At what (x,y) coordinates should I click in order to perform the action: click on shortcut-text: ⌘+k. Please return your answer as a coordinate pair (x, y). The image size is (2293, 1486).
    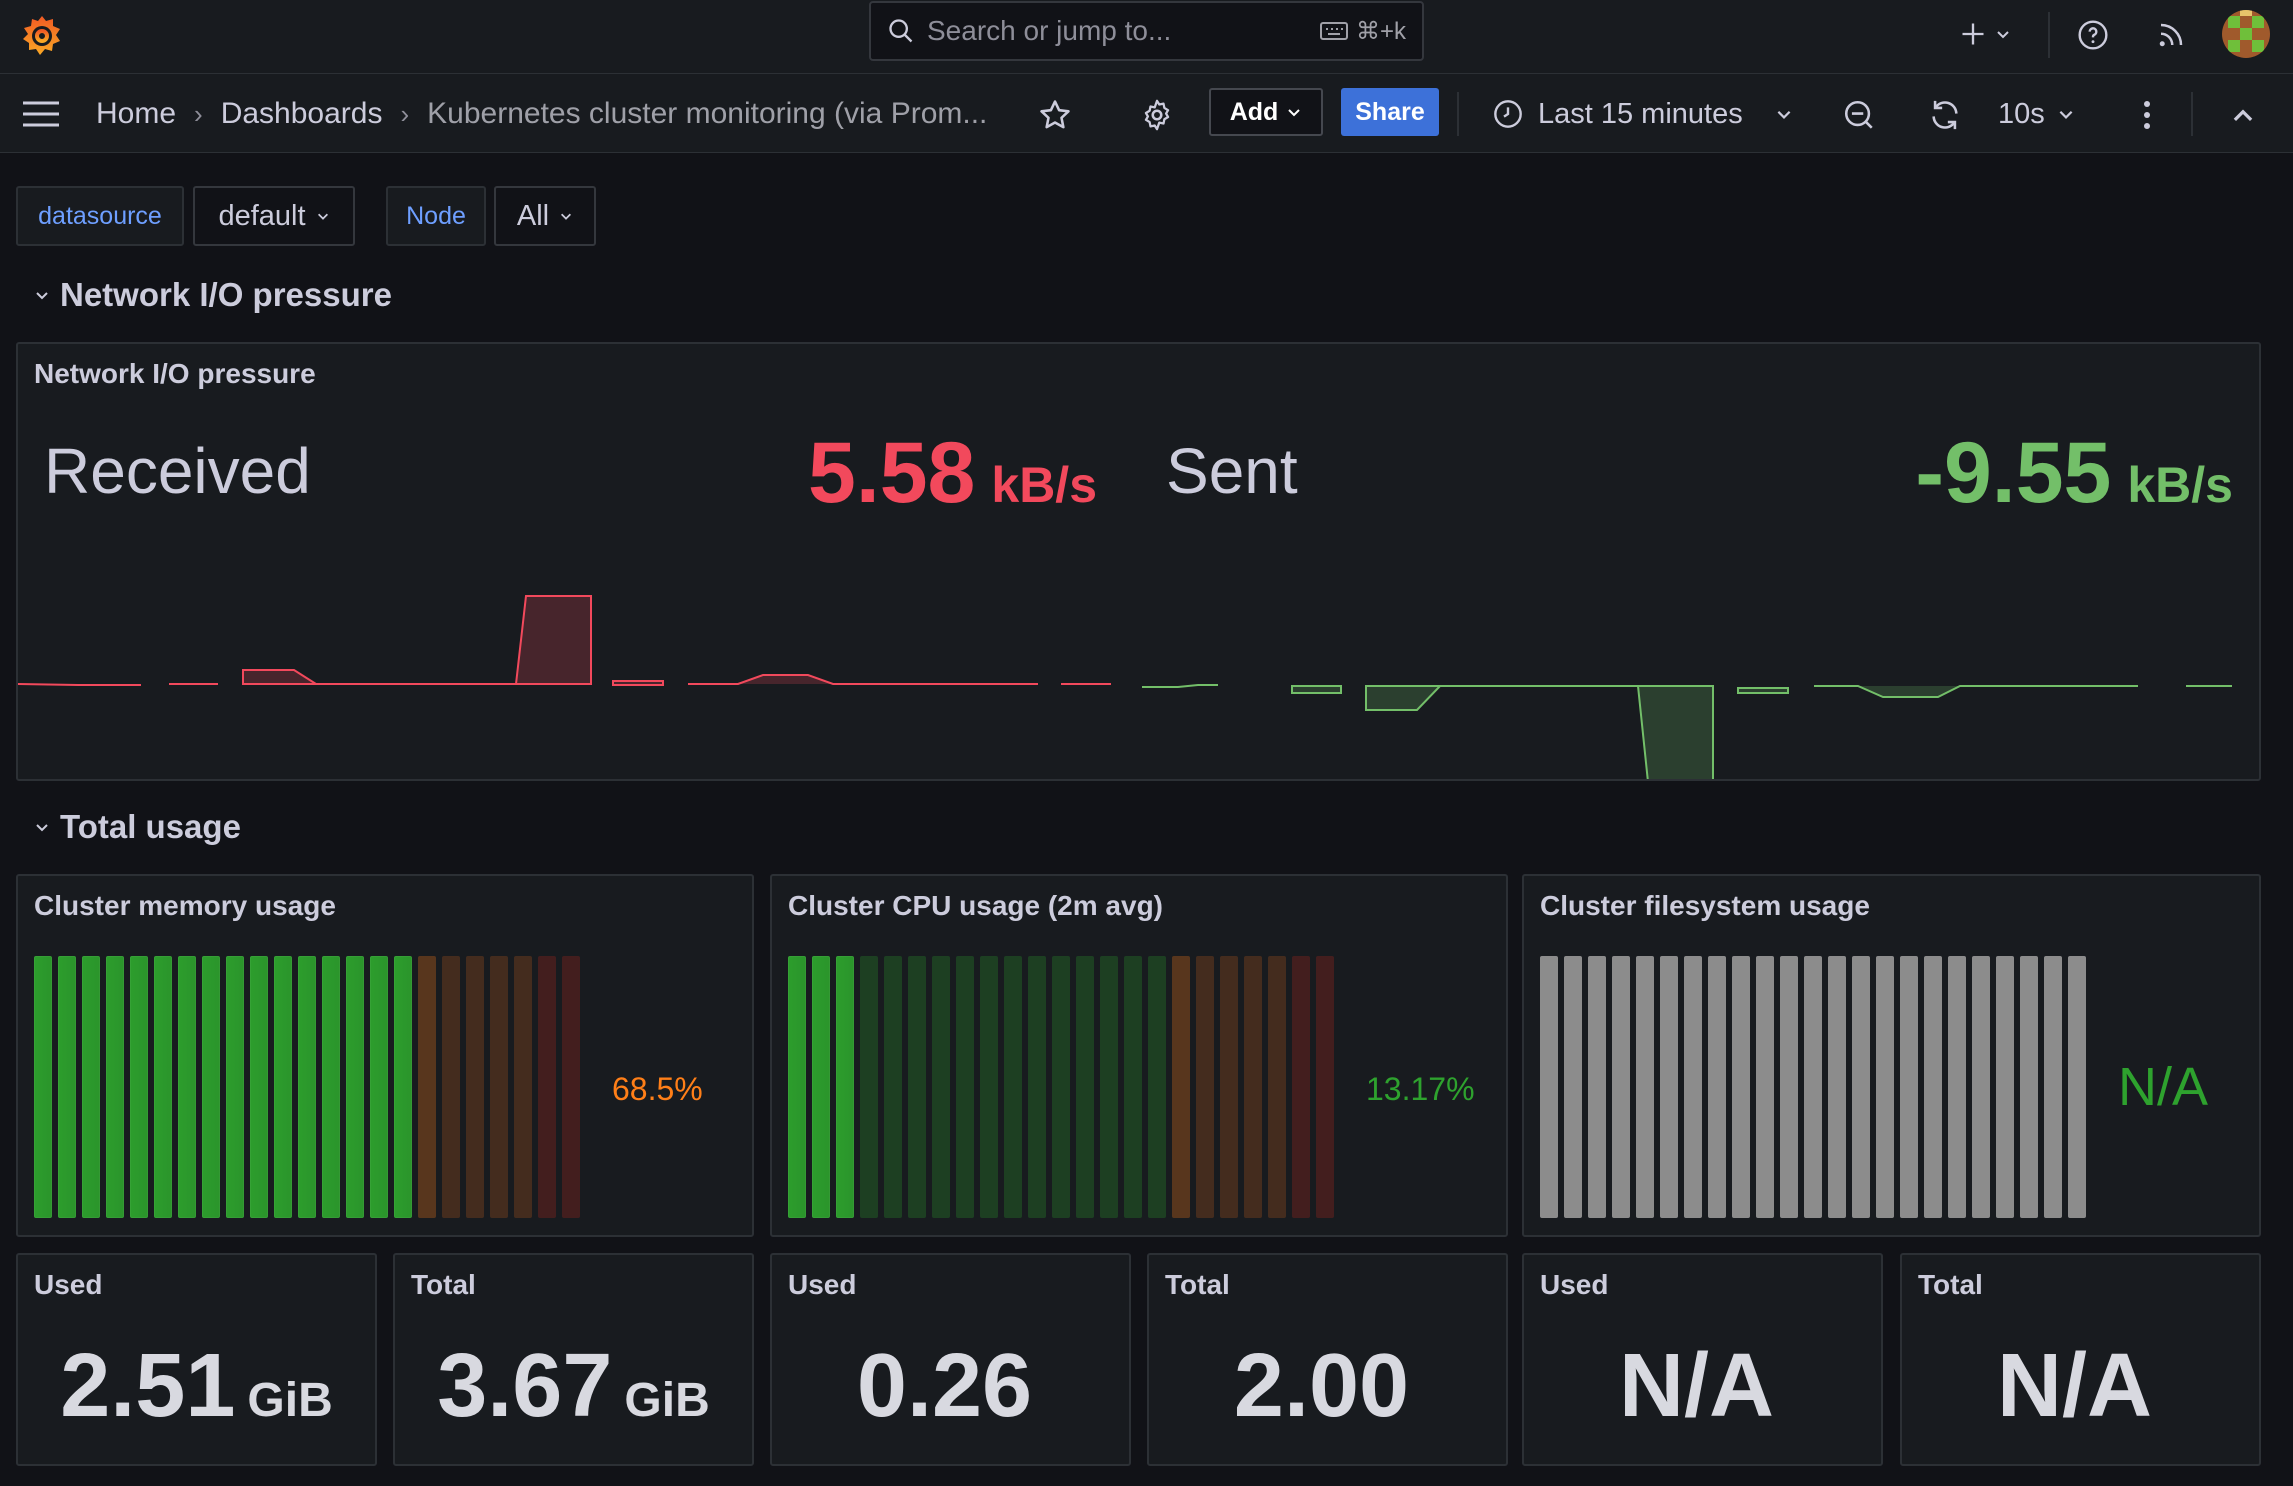
    Looking at the image, I should click on (1380, 31).